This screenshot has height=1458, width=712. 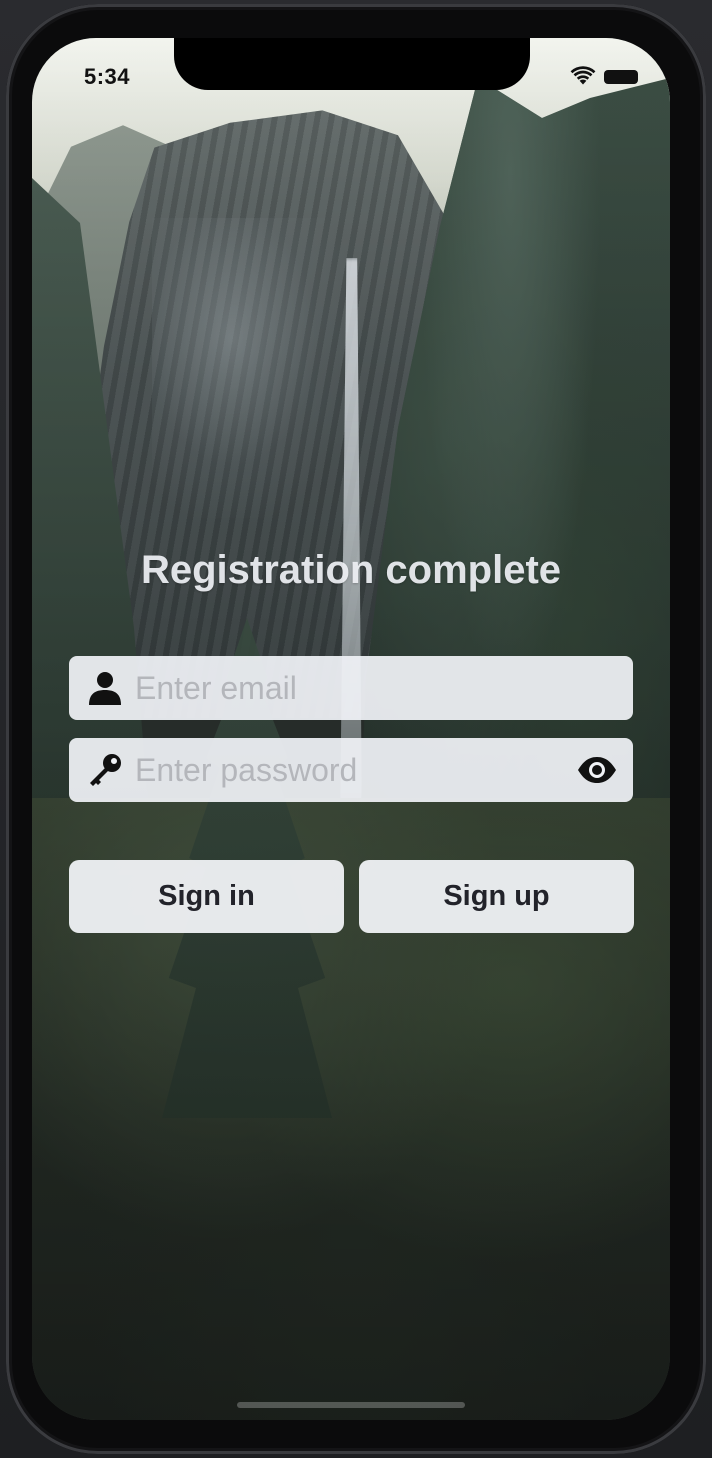 I want to click on status-bar: 5:34, so click(x=351, y=78).